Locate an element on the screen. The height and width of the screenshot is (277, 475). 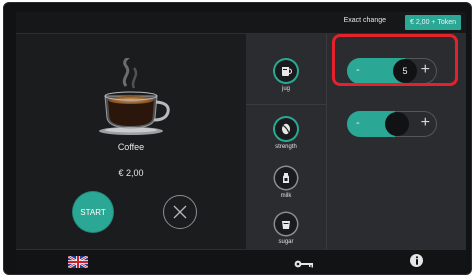
strength-value-knob is located at coordinates (397, 124).